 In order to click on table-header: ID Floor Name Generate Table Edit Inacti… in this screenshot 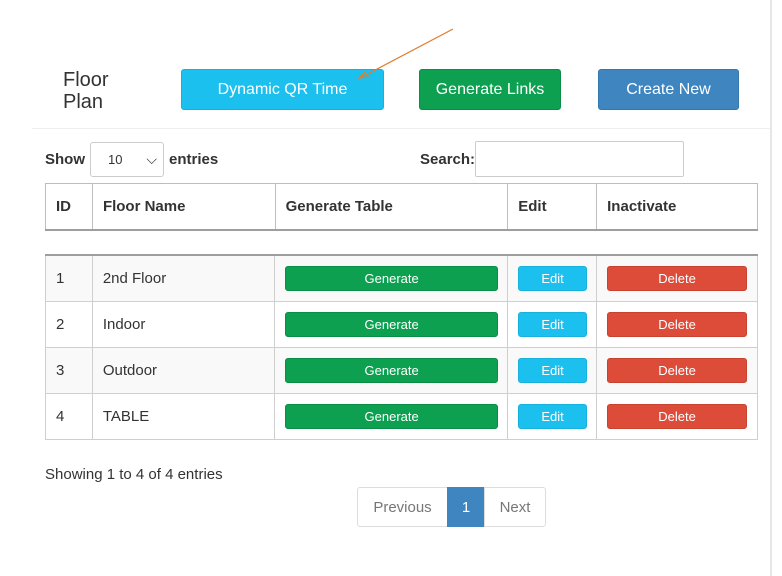, I will do `click(401, 207)`.